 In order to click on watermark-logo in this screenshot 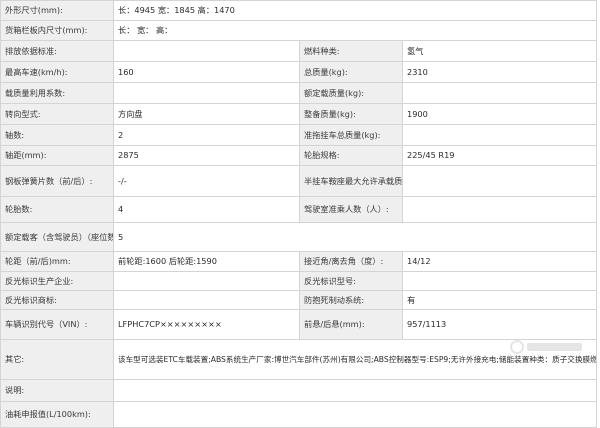, I will do `click(546, 347)`.